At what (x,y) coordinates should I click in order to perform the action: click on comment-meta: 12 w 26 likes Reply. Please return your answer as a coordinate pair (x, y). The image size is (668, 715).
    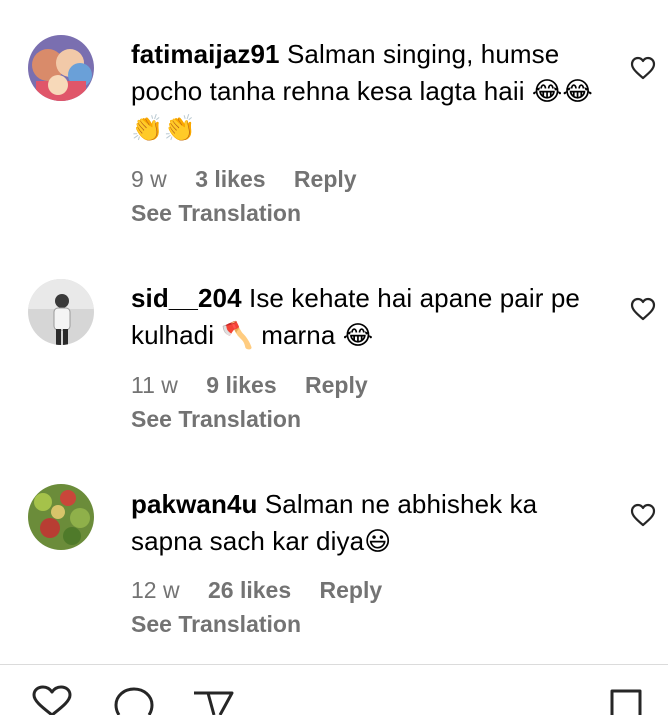
    Looking at the image, I should click on (267, 590).